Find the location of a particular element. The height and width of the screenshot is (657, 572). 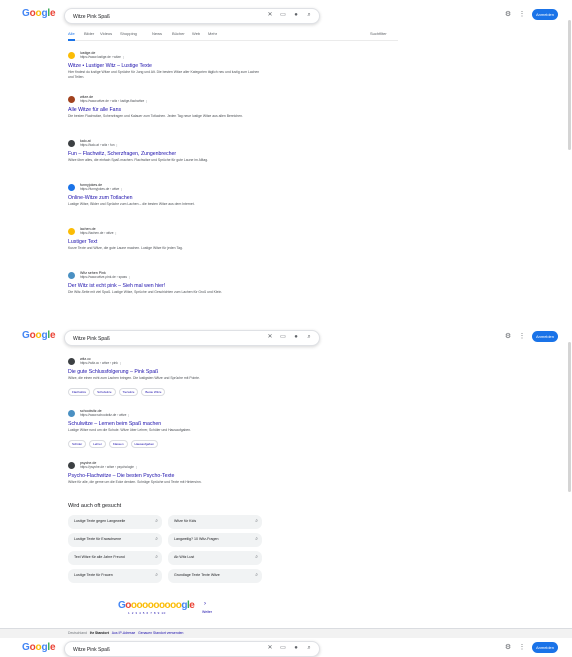

page-numbers: 1 2 3 4 5 6 7 8 9 10 is located at coordinates (147, 613).